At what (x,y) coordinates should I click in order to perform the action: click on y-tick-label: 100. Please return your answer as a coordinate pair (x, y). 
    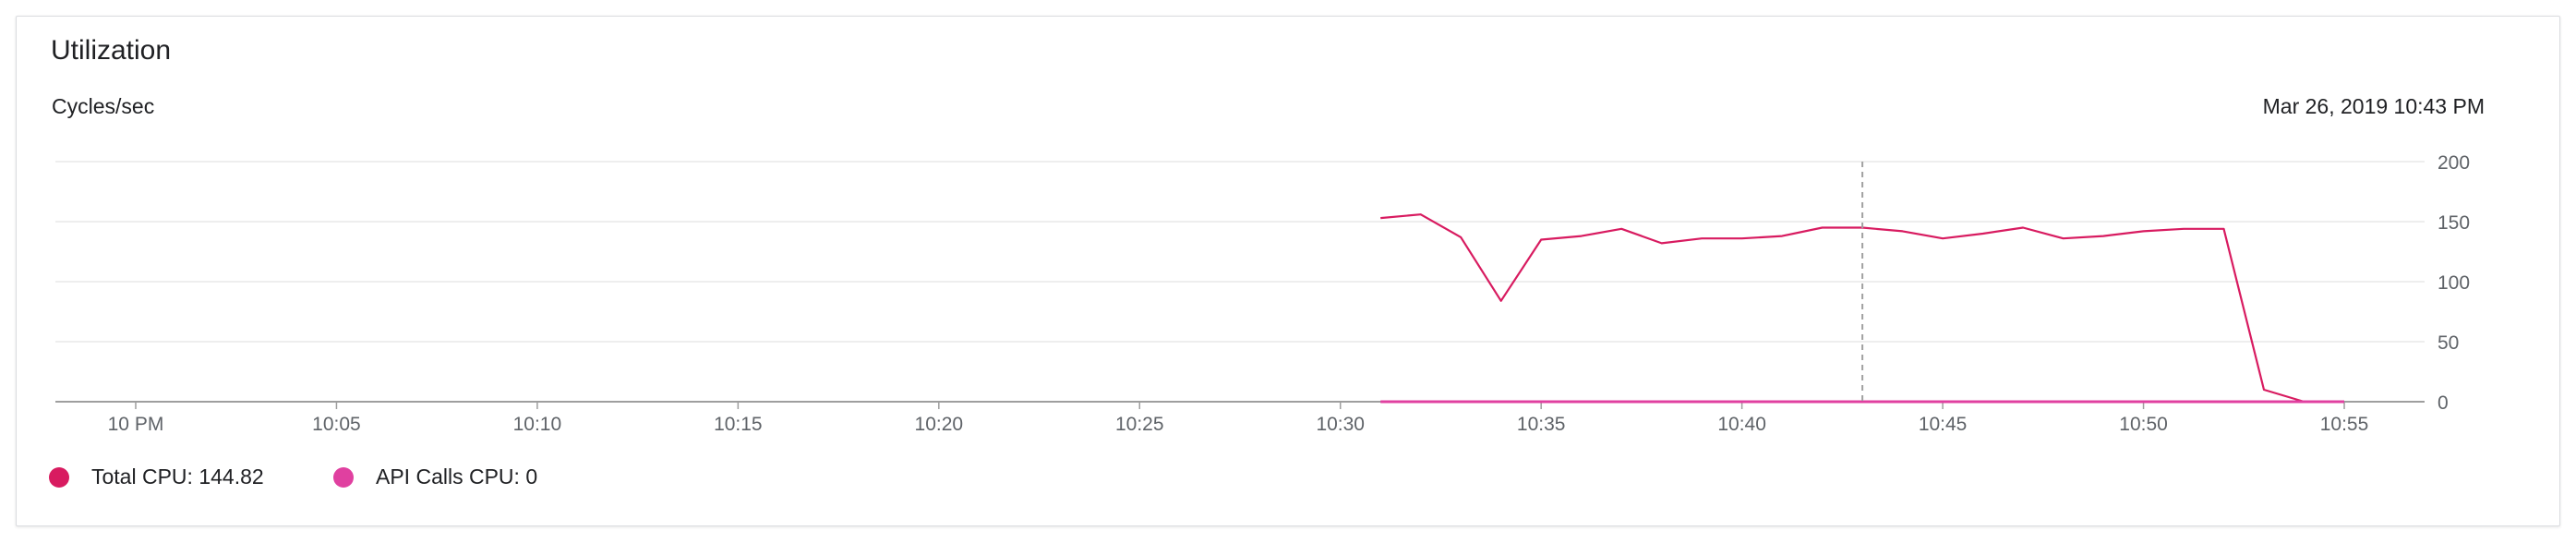
    Looking at the image, I should click on (2454, 283).